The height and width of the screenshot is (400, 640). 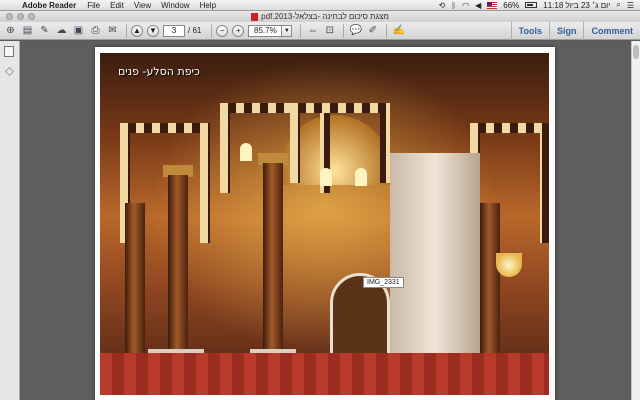 I want to click on zoom-out-button: −, so click(x=222, y=30).